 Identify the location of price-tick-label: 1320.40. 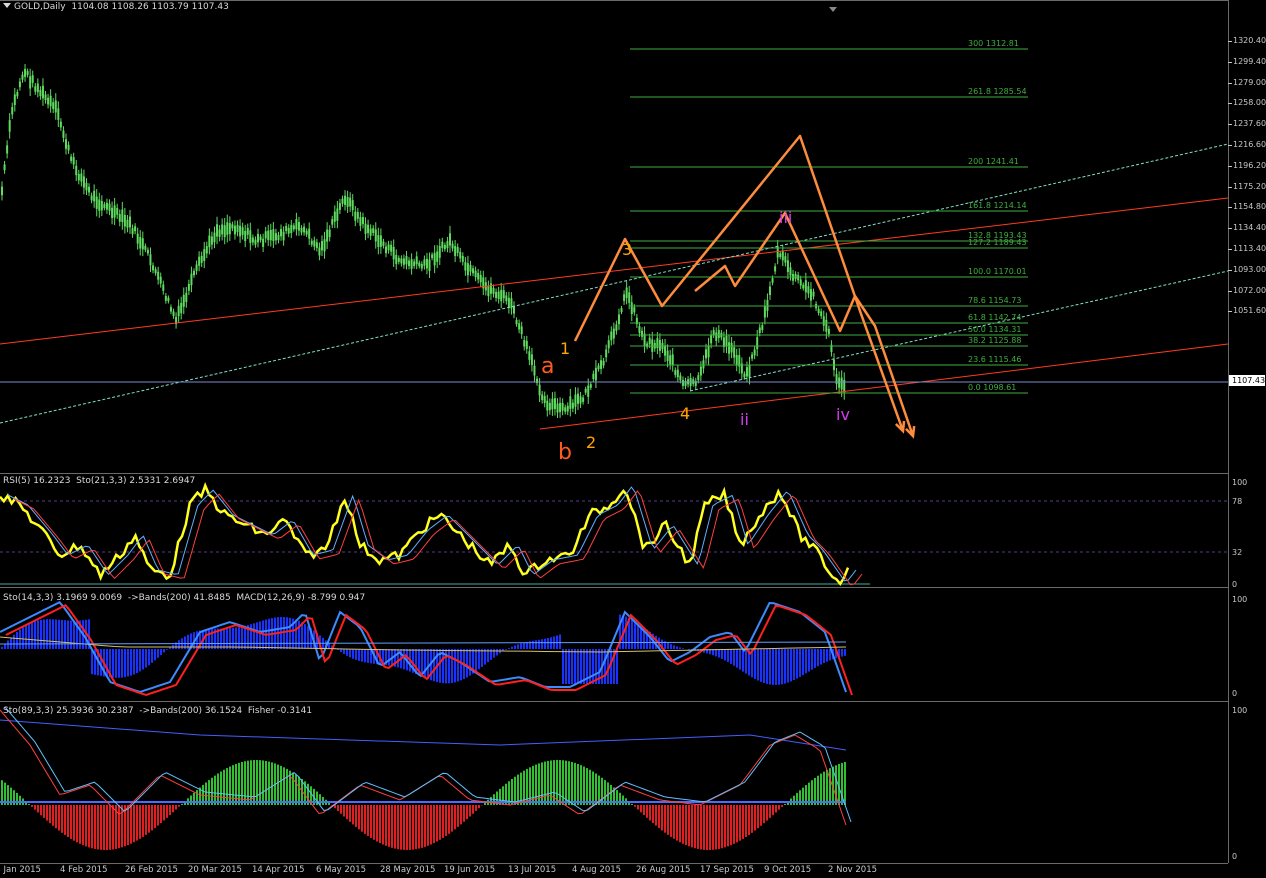
(1249, 40).